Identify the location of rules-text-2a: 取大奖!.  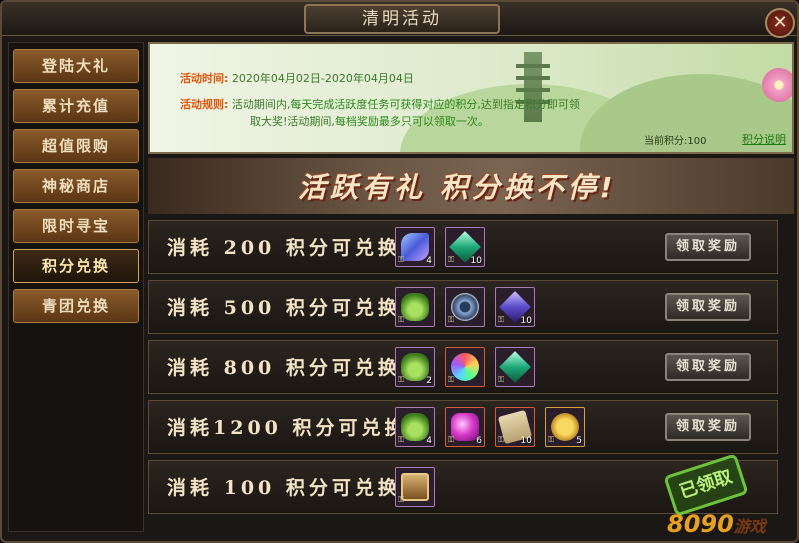
(269, 121).